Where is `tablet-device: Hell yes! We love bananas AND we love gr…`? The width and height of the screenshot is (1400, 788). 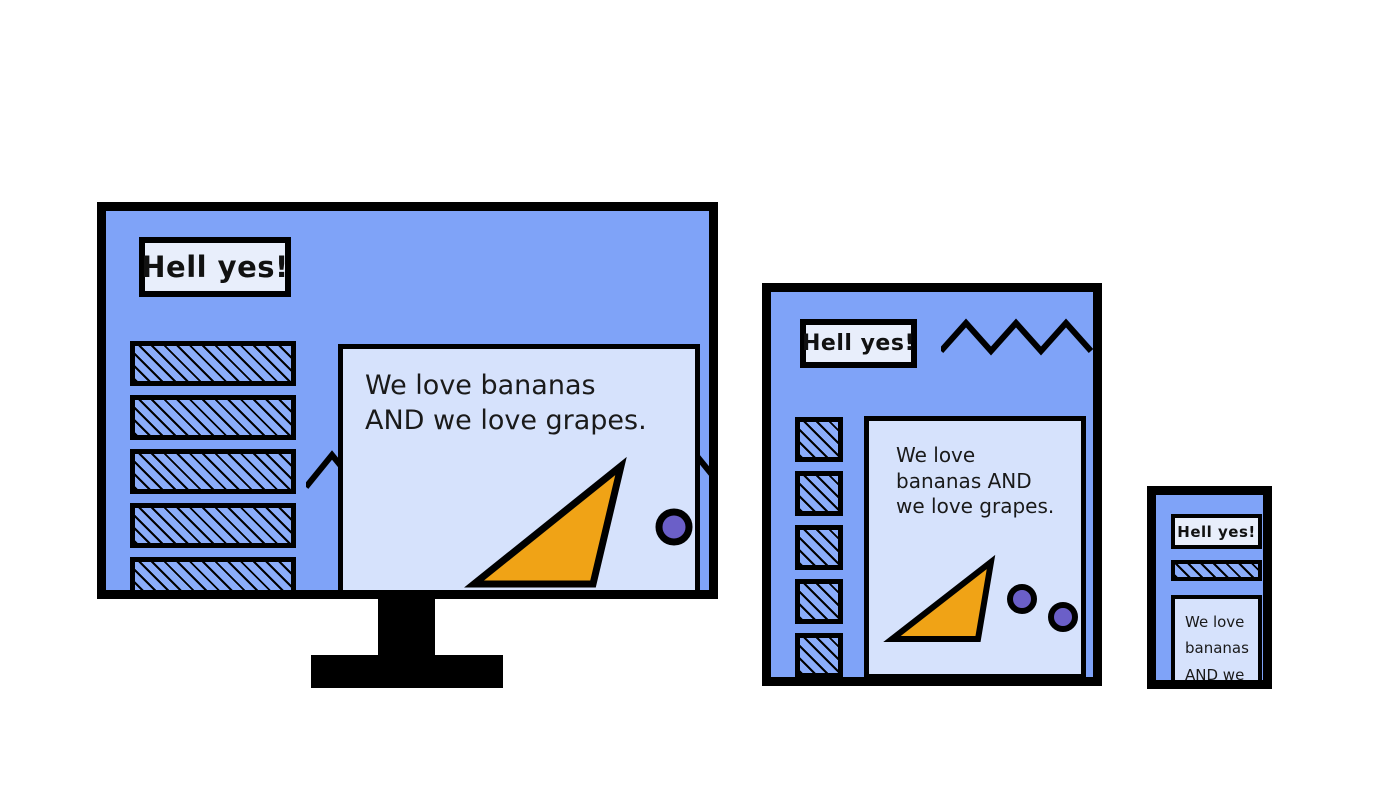
tablet-device: Hell yes! We love bananas AND we love gr… is located at coordinates (932, 484).